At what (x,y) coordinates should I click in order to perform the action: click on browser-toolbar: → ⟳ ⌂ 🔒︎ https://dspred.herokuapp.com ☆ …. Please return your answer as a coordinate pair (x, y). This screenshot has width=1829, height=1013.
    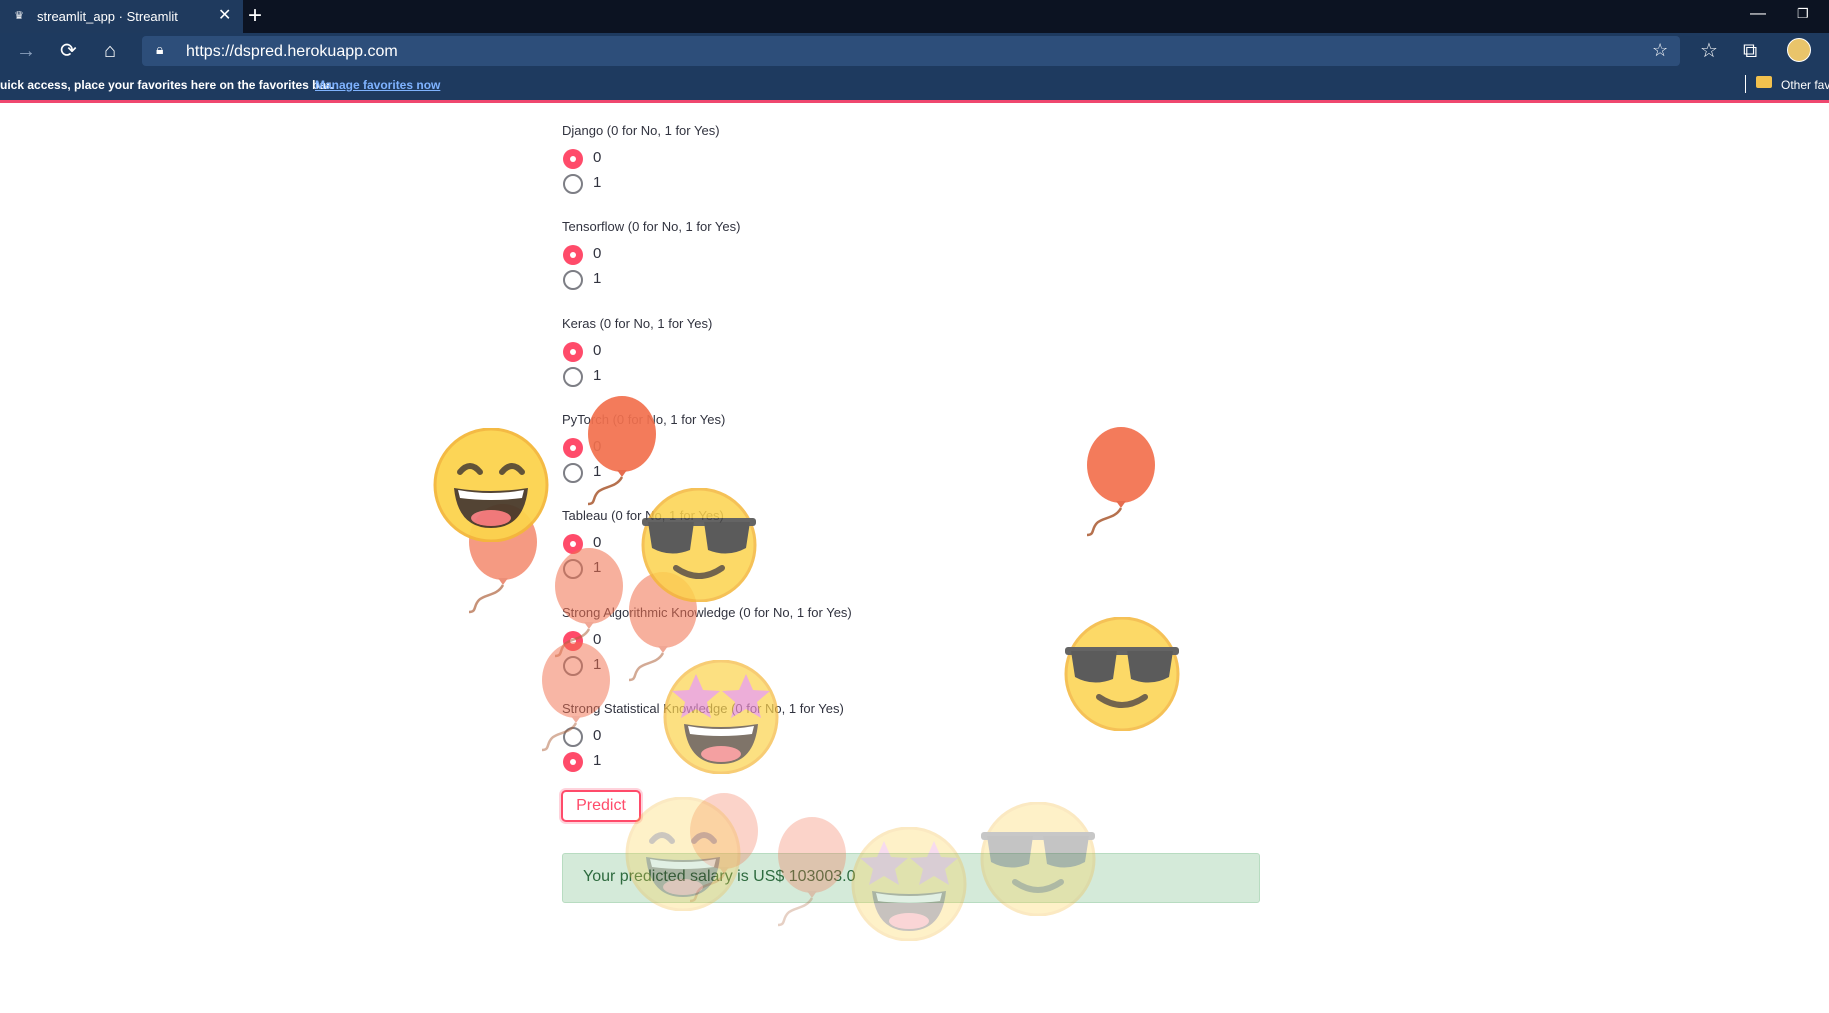
    Looking at the image, I should click on (914, 51).